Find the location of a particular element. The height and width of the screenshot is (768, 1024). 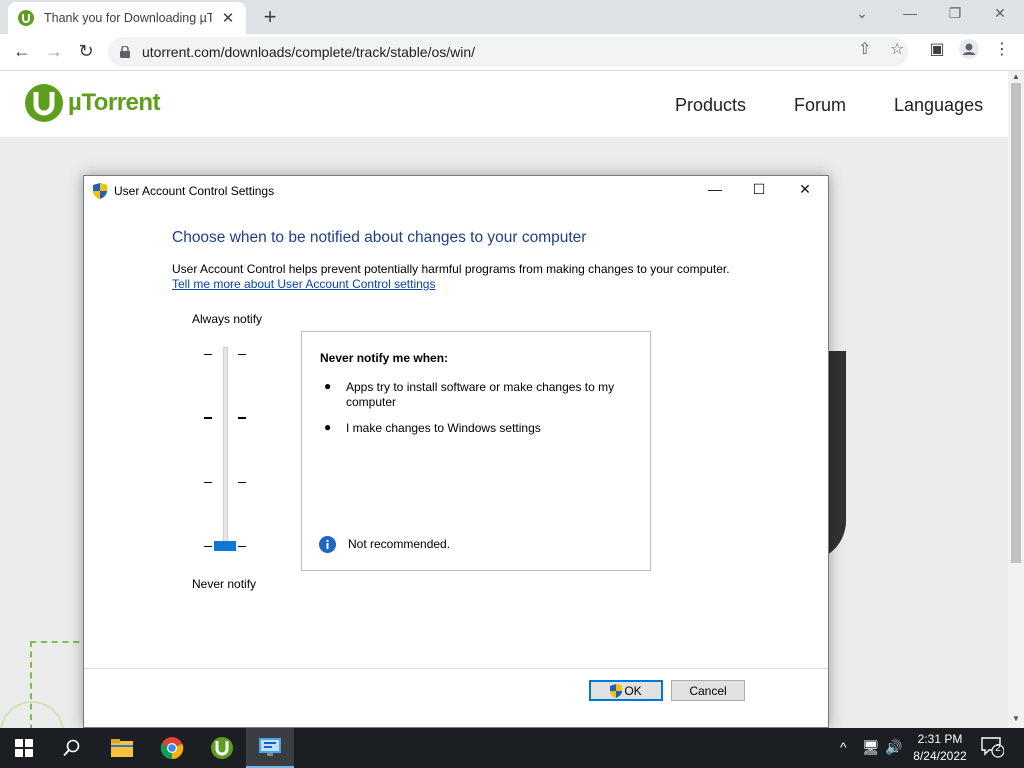

browser-tab: Thank you for Downloading µTor ✕ is located at coordinates (127, 18).